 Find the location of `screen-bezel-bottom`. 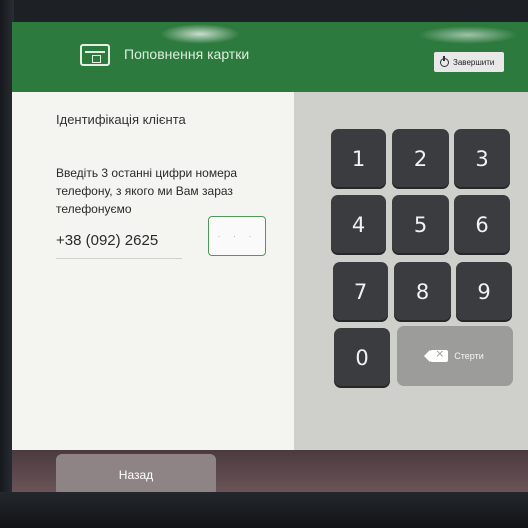

screen-bezel-bottom is located at coordinates (264, 510).